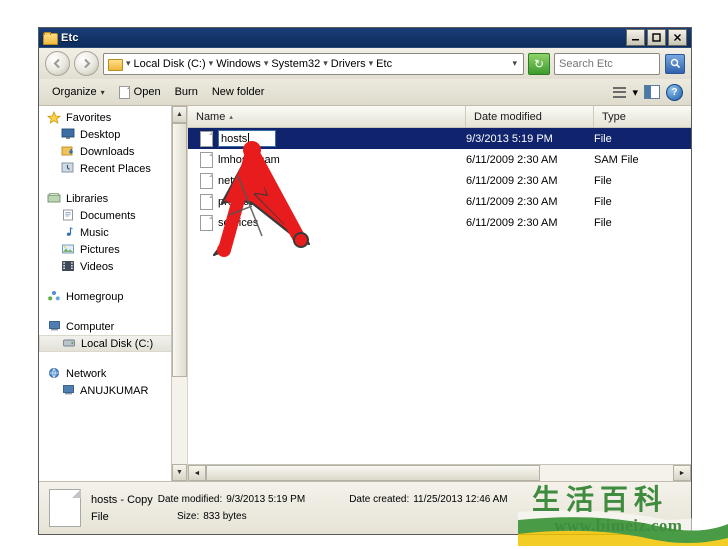 The height and width of the screenshot is (549, 728). I want to click on help-icon: ?, so click(674, 92).